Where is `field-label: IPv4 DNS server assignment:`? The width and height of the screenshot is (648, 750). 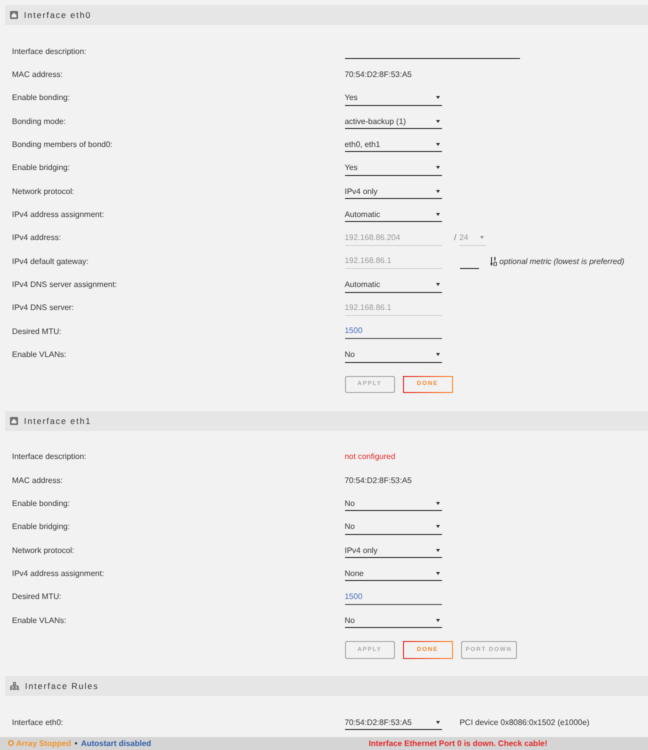 field-label: IPv4 DNS server assignment: is located at coordinates (64, 284).